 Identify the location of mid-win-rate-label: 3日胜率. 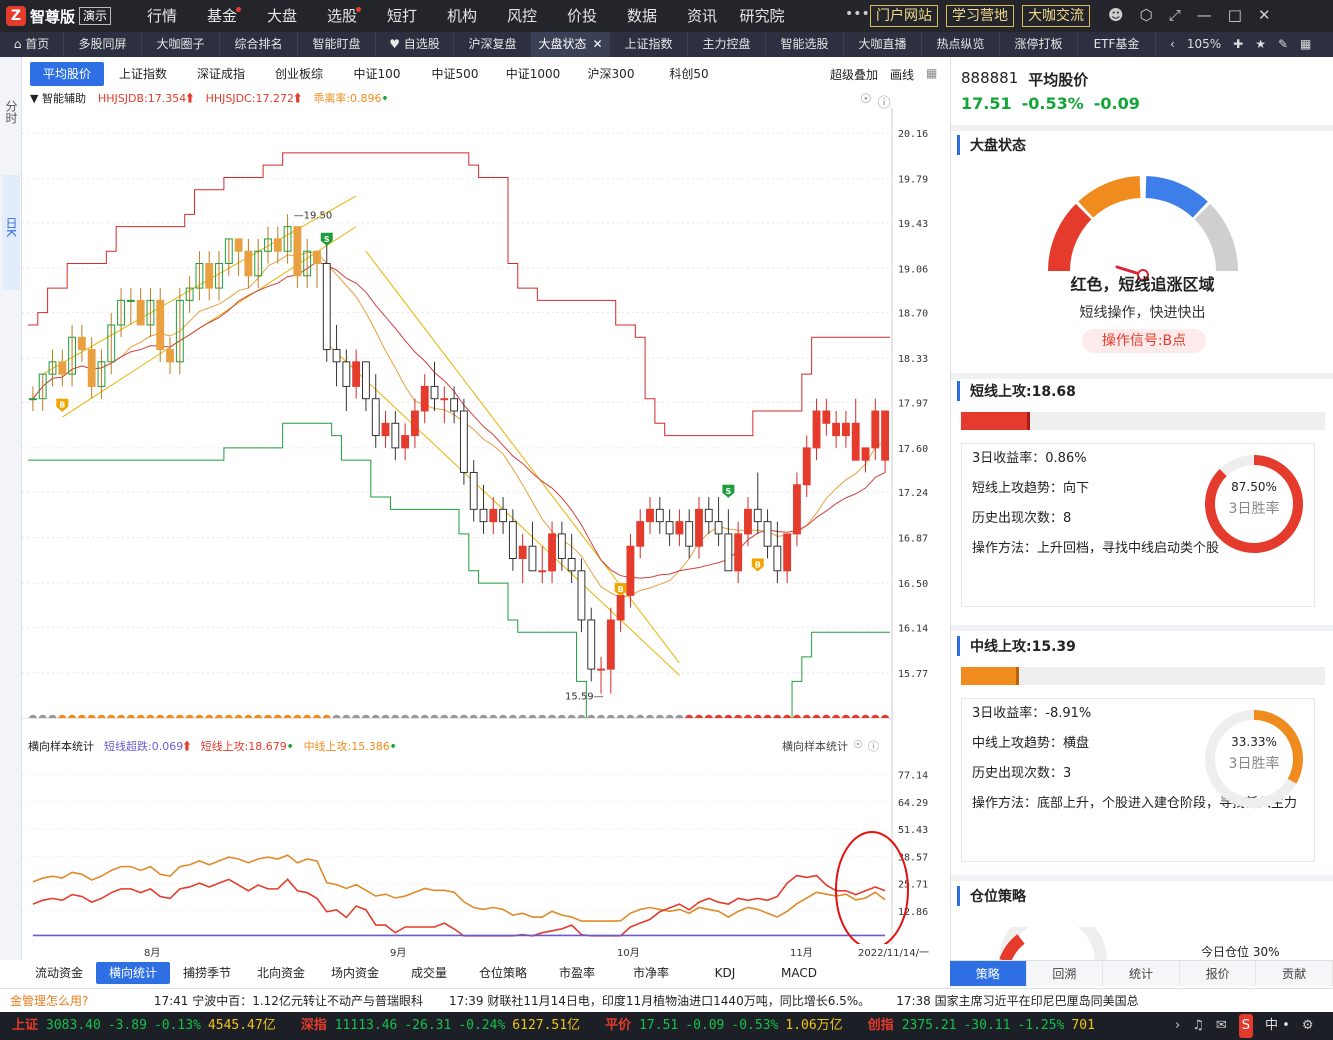
(1254, 764).